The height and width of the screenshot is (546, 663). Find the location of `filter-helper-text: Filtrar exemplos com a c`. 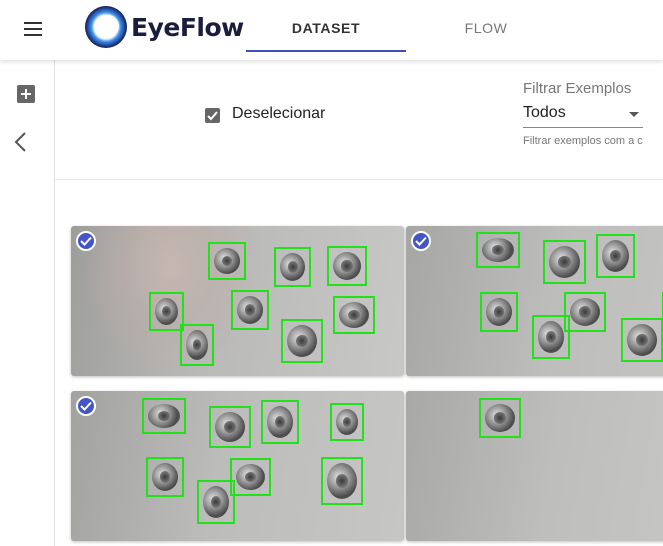

filter-helper-text: Filtrar exemplos com a c is located at coordinates (583, 141).